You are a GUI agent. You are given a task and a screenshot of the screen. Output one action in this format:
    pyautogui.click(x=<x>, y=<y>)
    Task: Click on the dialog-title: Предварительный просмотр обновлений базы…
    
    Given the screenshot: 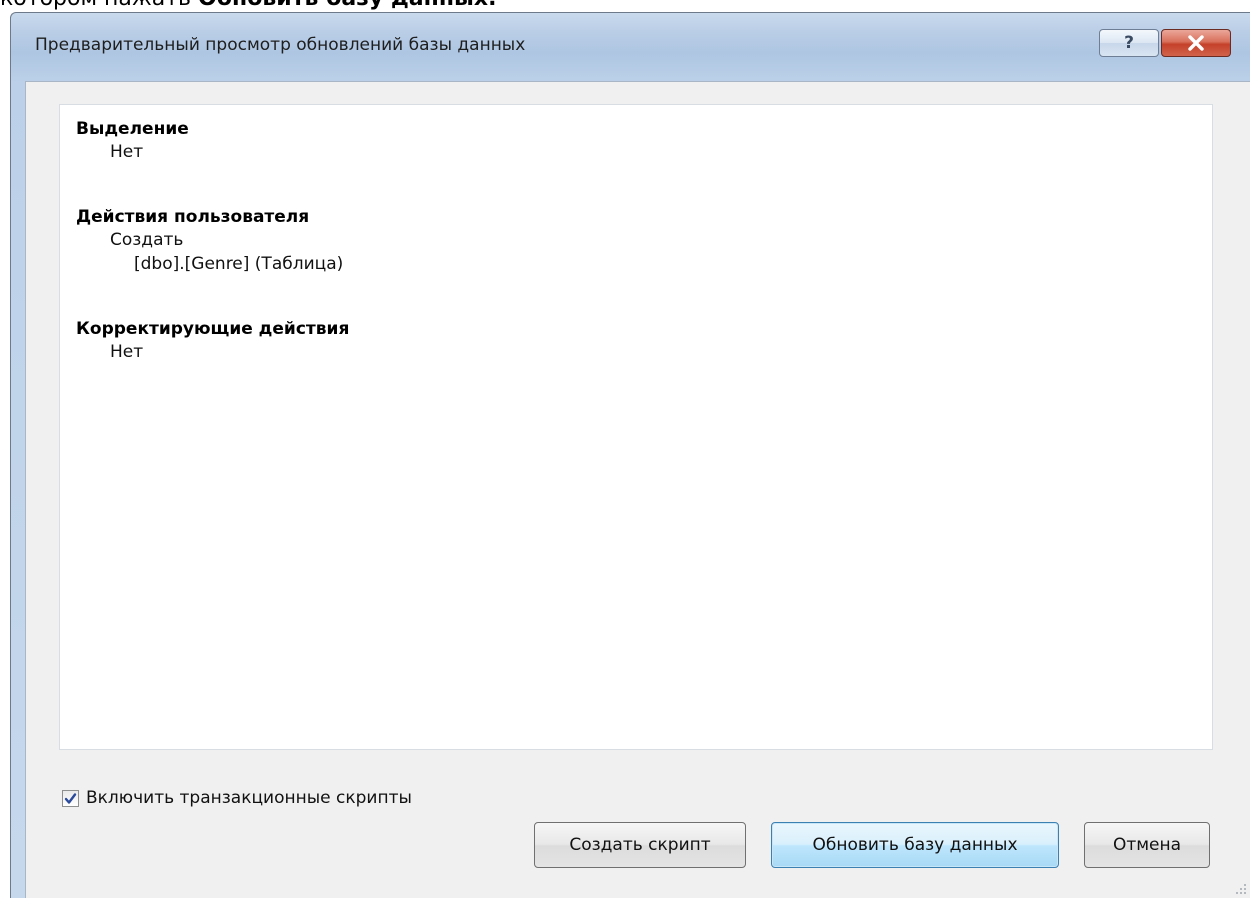 What is the action you would take?
    pyautogui.click(x=280, y=45)
    